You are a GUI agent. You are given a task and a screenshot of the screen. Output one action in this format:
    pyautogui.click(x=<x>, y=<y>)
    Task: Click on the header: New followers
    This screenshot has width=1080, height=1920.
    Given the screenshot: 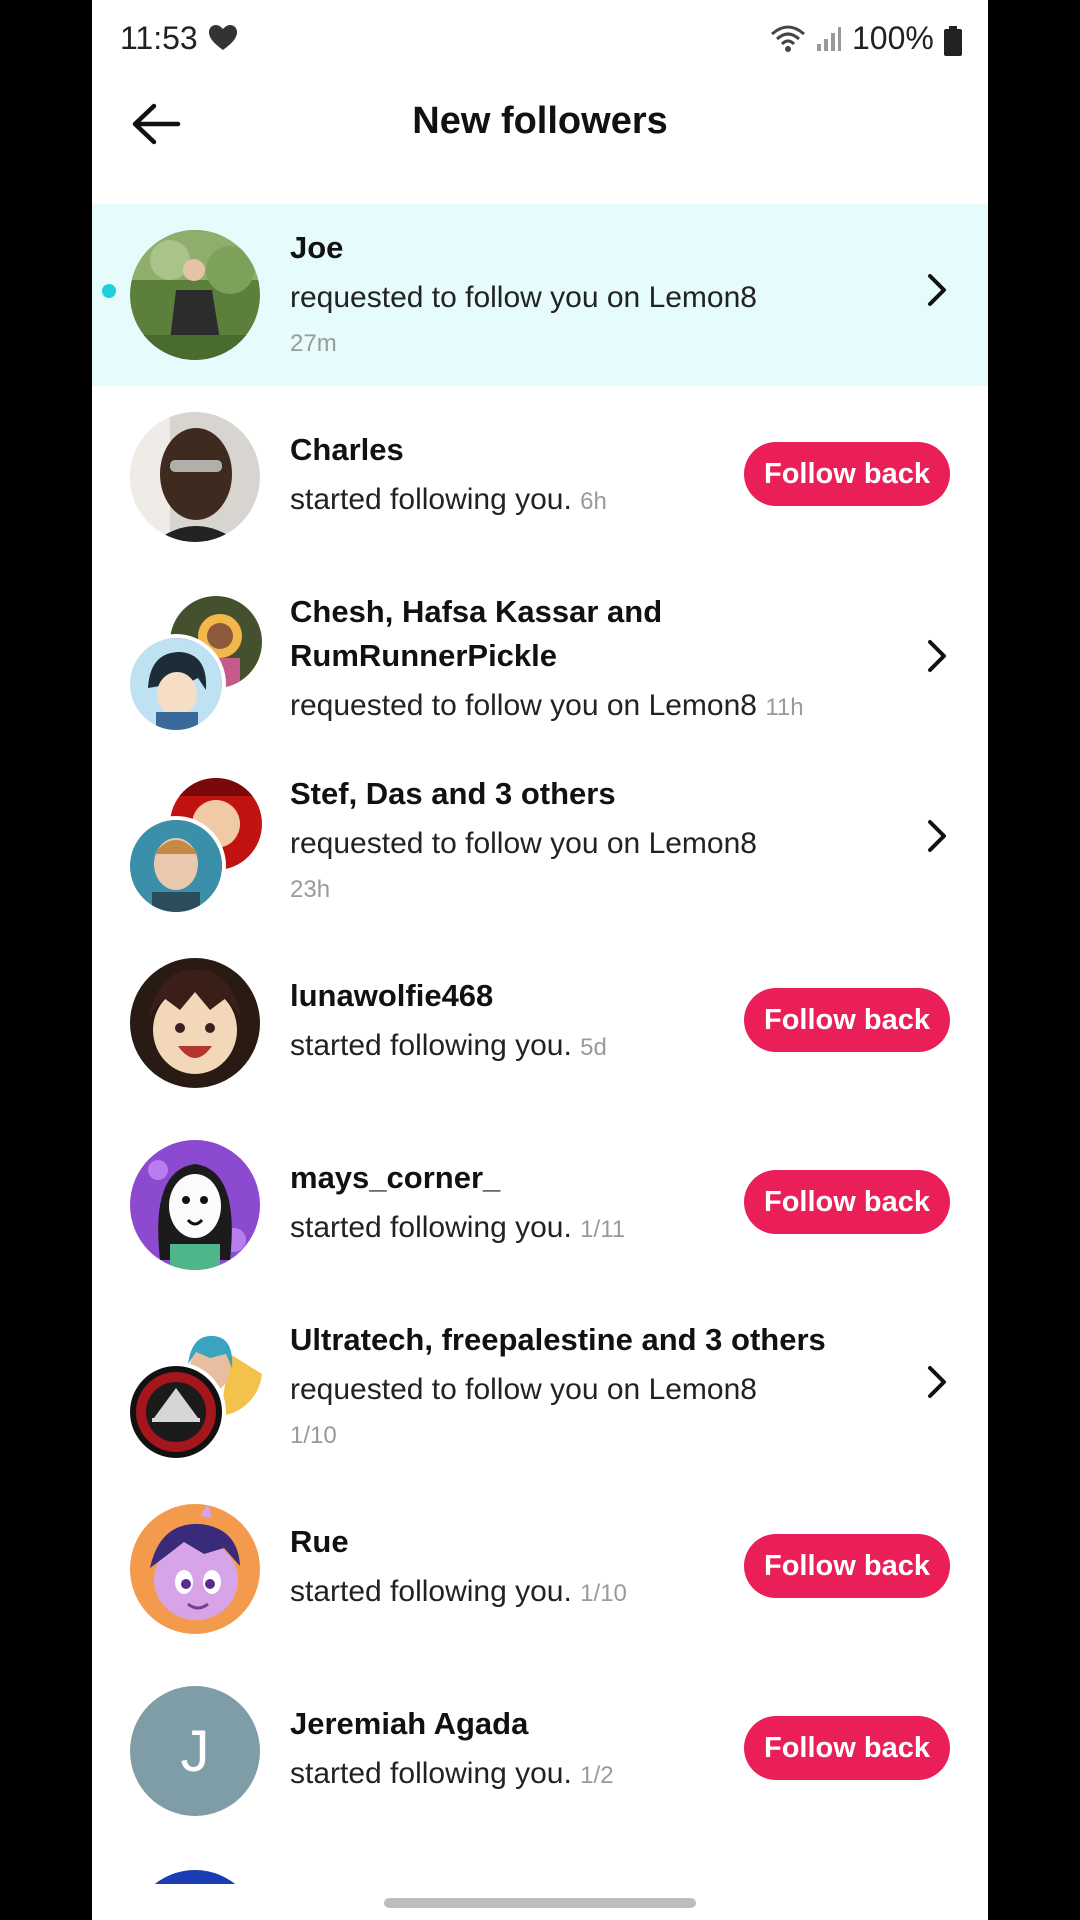 What is the action you would take?
    pyautogui.click(x=540, y=125)
    